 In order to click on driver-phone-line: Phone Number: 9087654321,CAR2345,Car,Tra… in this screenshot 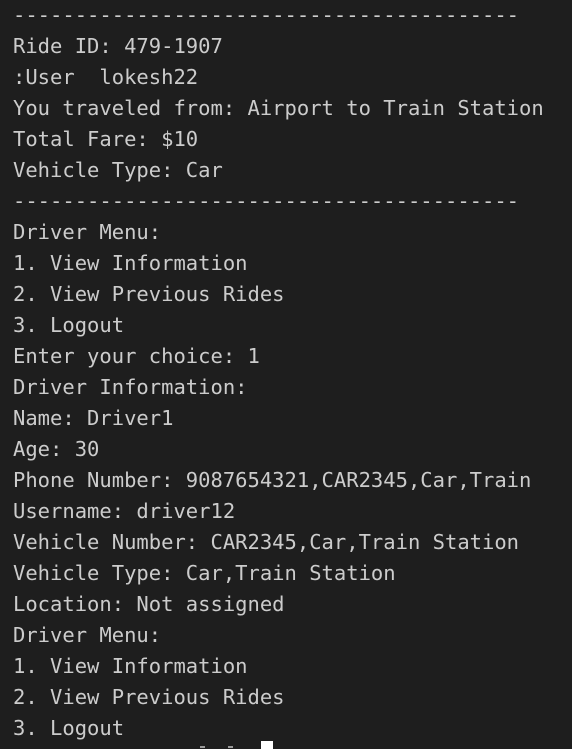, I will do `click(272, 480)`.